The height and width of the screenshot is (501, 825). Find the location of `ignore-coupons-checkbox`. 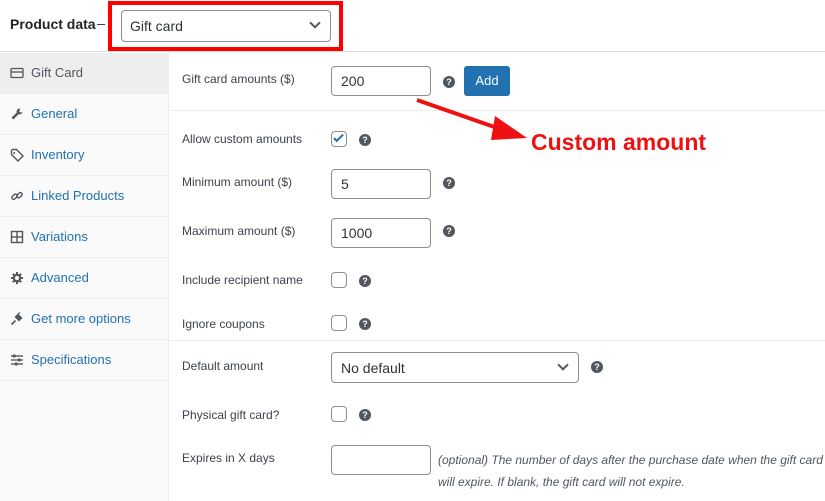

ignore-coupons-checkbox is located at coordinates (339, 323).